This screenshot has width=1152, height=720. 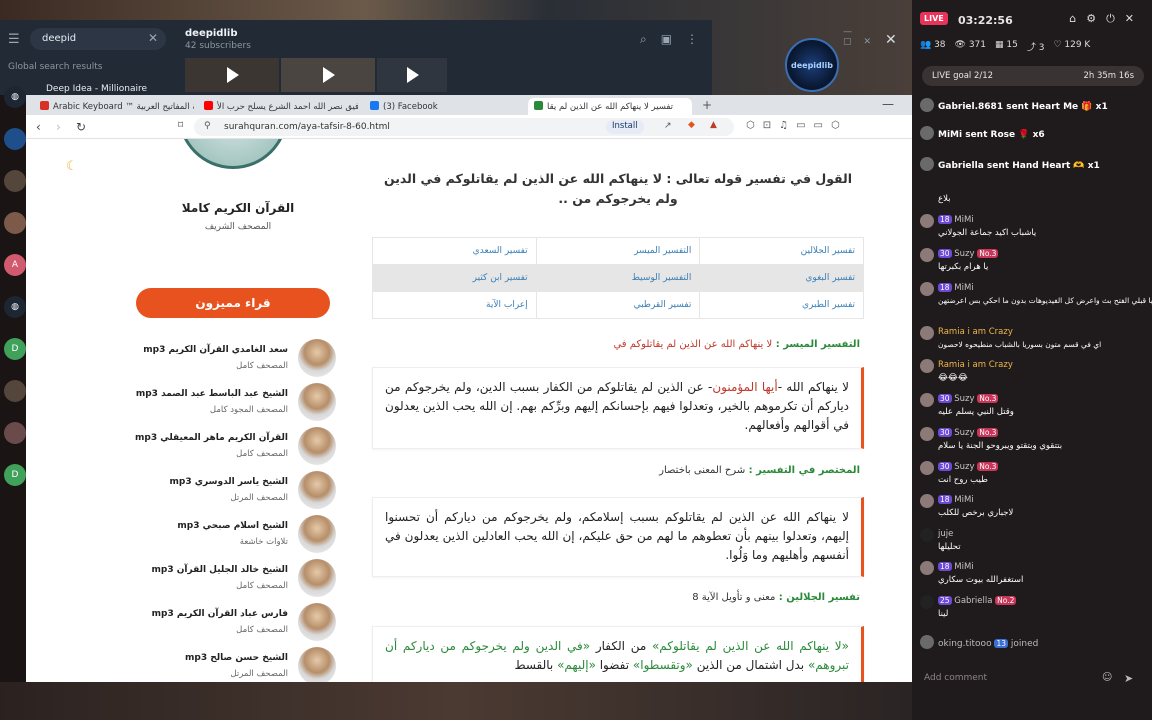 What do you see at coordinates (278, 106) in the screenshot?
I see `tab-youtube: رفيق نصر الله احمد الشرع يسلح حرب الأ` at bounding box center [278, 106].